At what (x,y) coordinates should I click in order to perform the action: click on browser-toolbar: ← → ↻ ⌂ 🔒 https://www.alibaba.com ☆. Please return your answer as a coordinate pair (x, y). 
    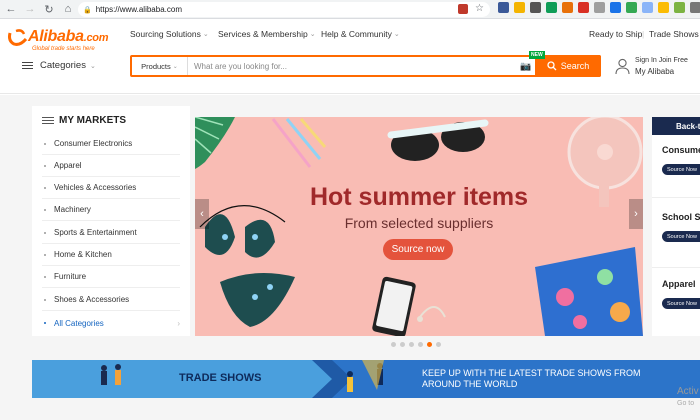
    Looking at the image, I should click on (350, 9).